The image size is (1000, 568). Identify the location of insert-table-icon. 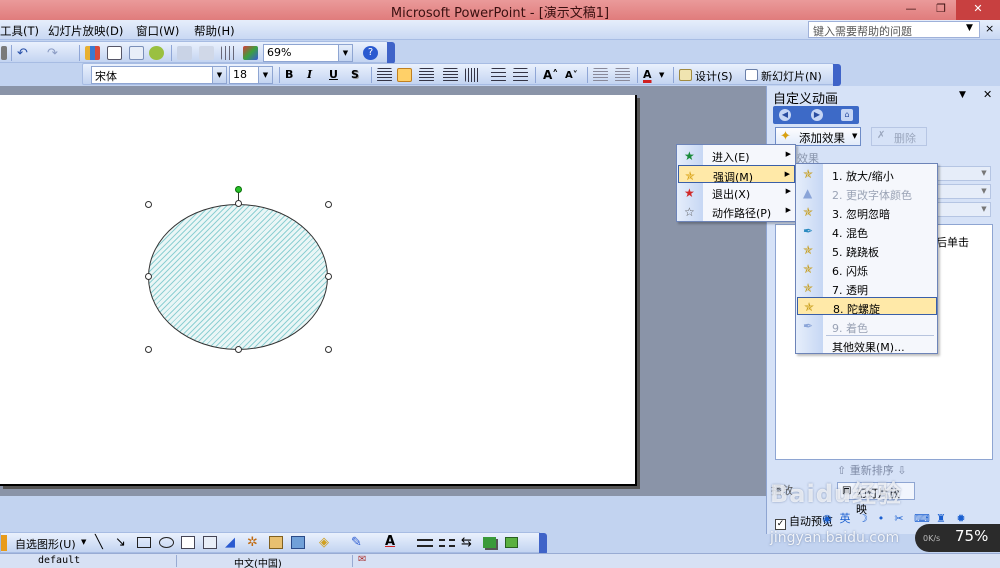
(114, 53).